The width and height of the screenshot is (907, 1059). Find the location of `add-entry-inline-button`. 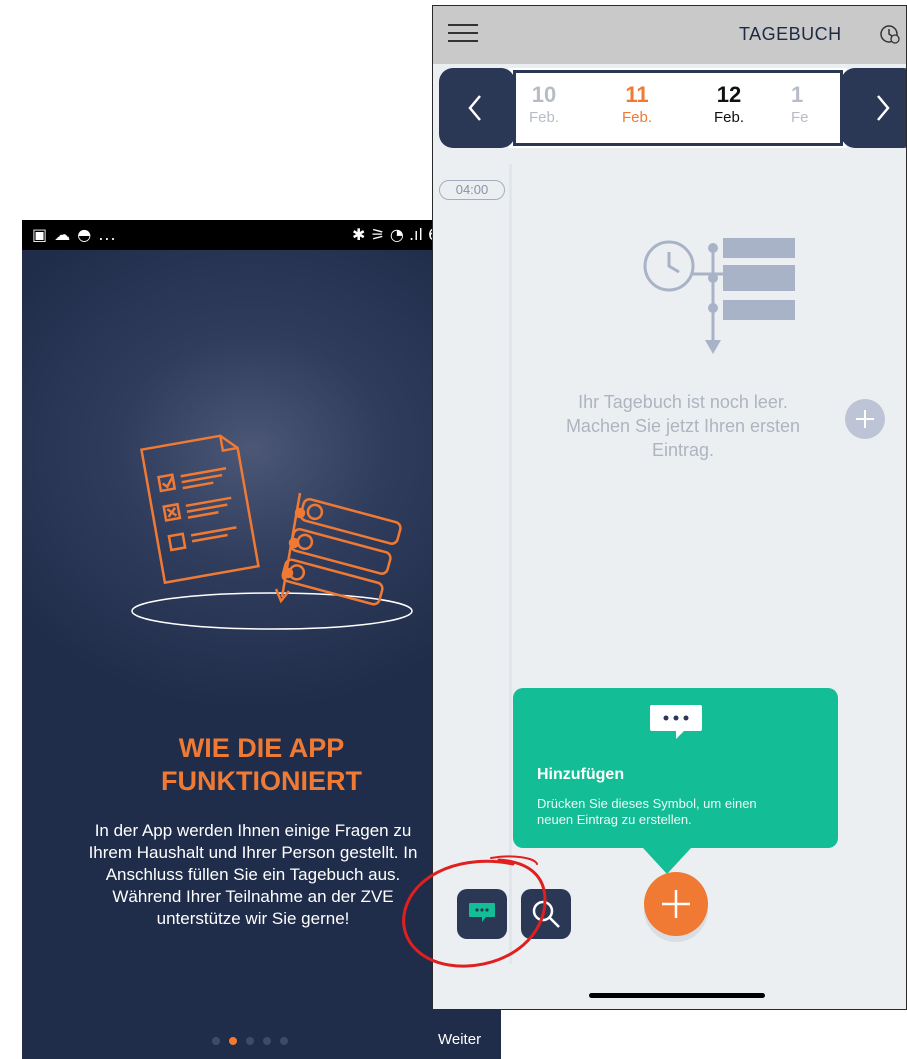

add-entry-inline-button is located at coordinates (865, 419).